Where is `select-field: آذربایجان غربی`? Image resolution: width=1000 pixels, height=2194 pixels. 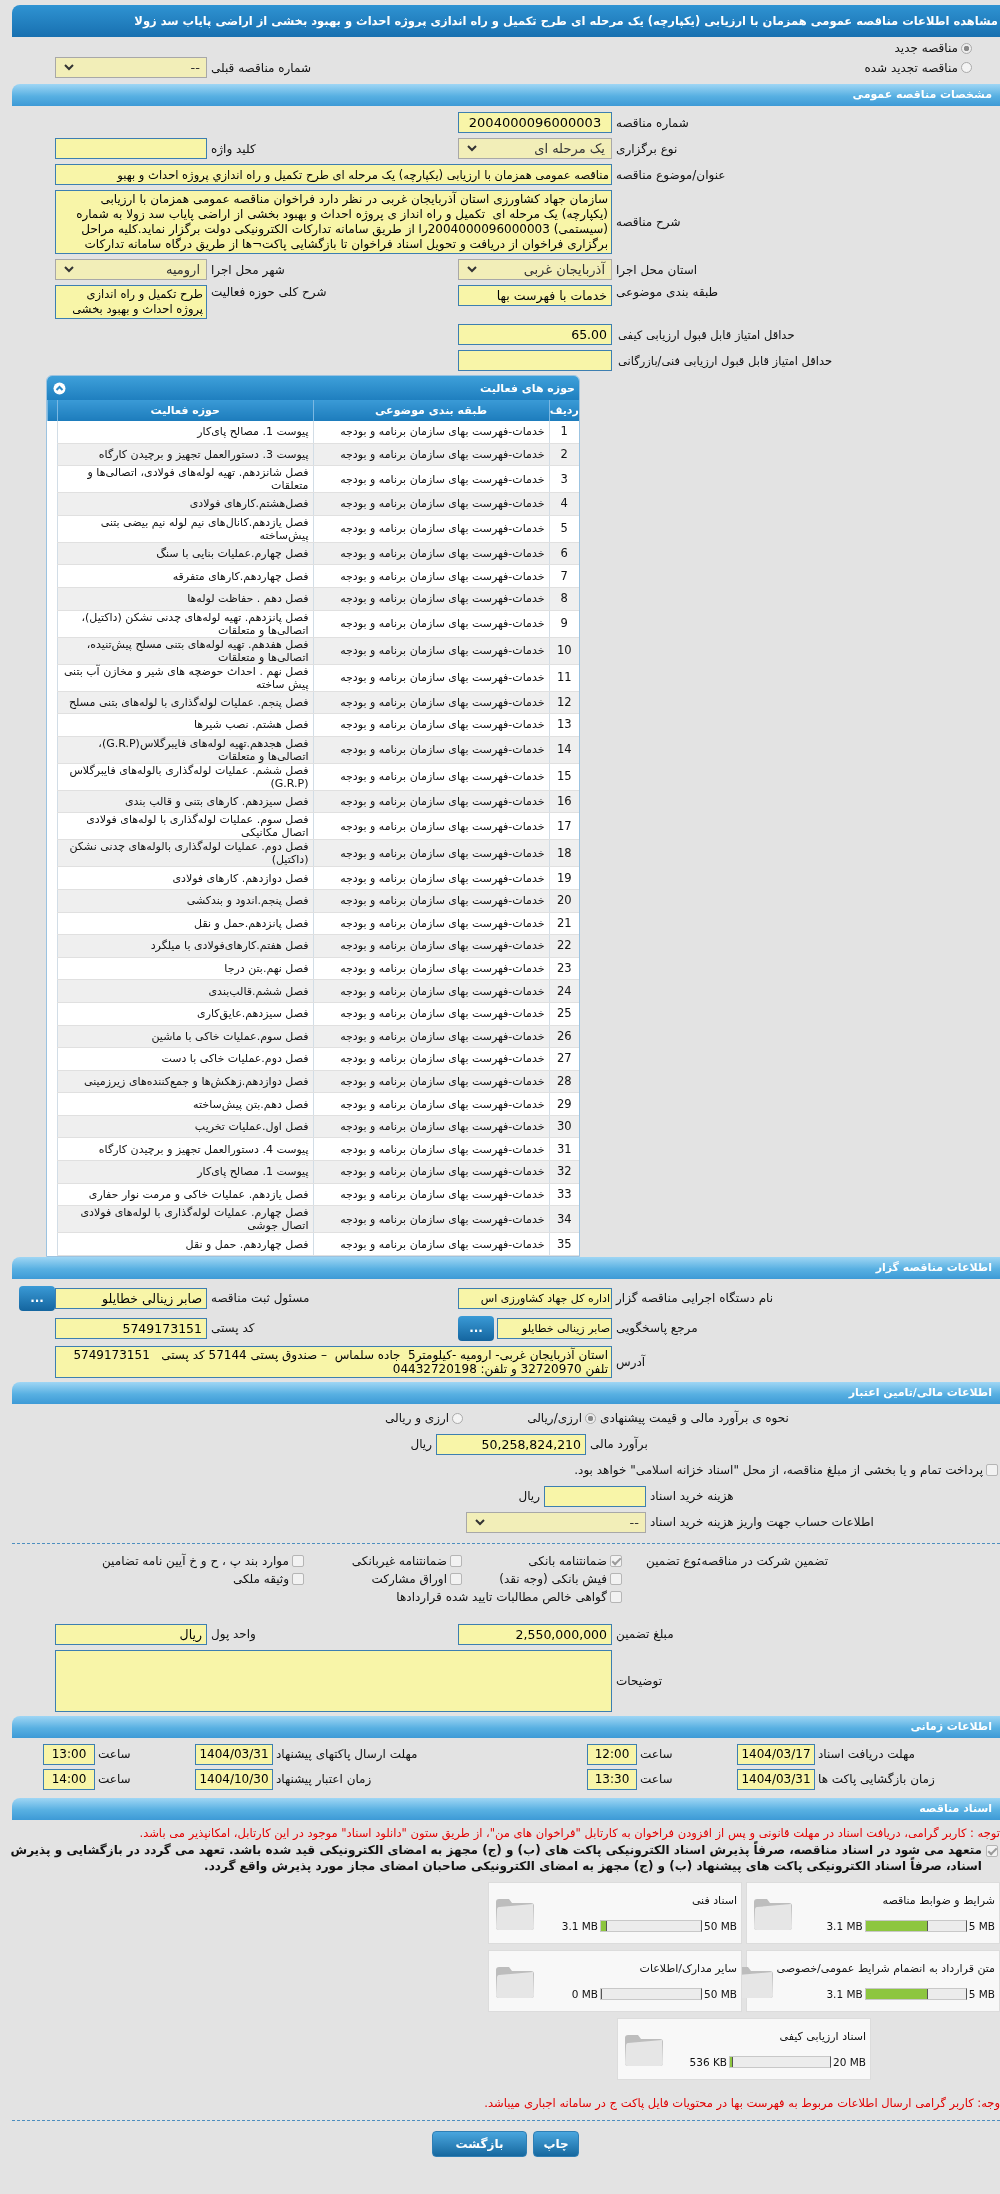
select-field: آذربایجان غربی is located at coordinates (535, 269).